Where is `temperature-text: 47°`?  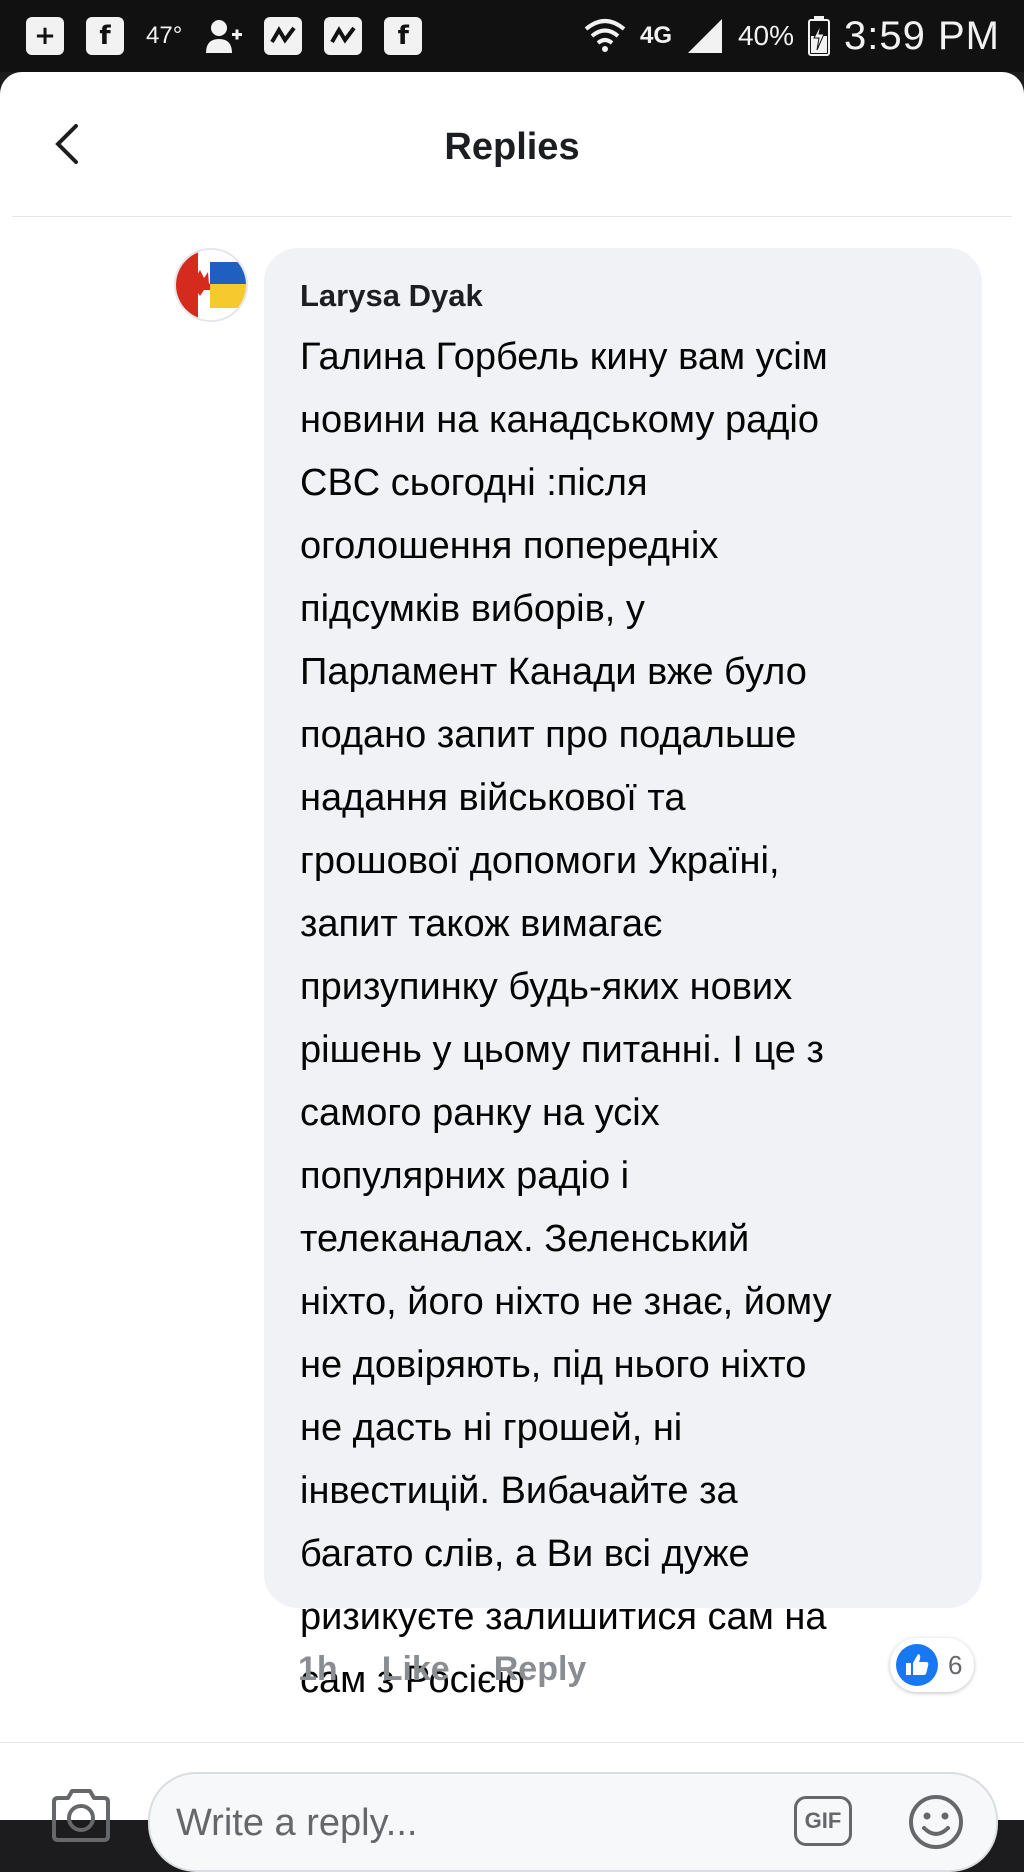 temperature-text: 47° is located at coordinates (164, 35).